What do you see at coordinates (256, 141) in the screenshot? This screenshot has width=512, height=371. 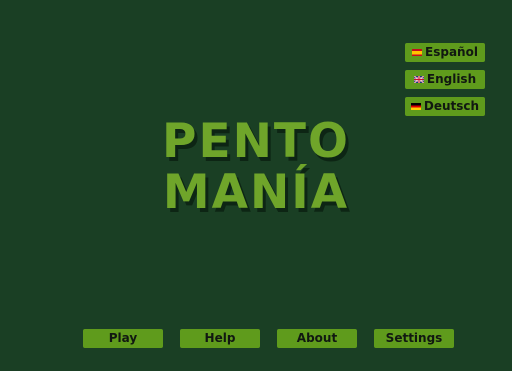 I see `game-title-line-1: PENTO` at bounding box center [256, 141].